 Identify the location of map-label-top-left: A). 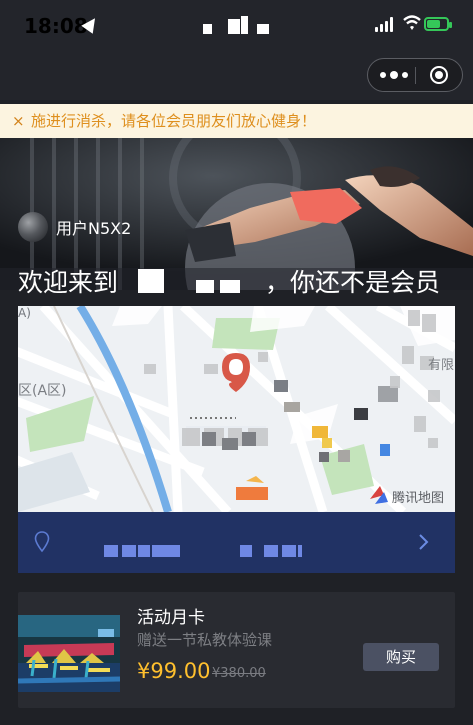
(24, 313).